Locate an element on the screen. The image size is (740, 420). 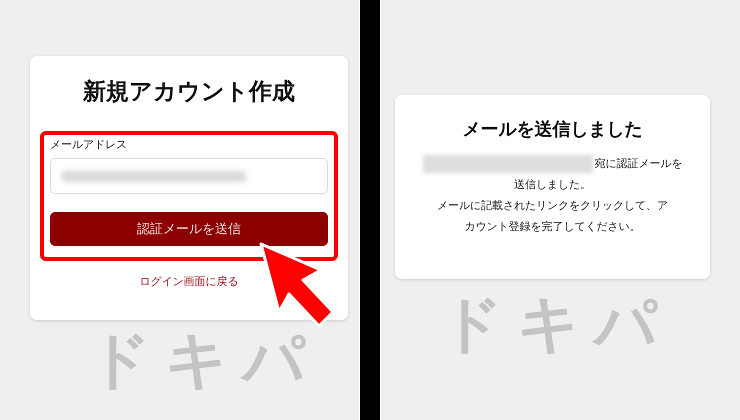
message-text: カウント登録を完了してください。 is located at coordinates (552, 227).